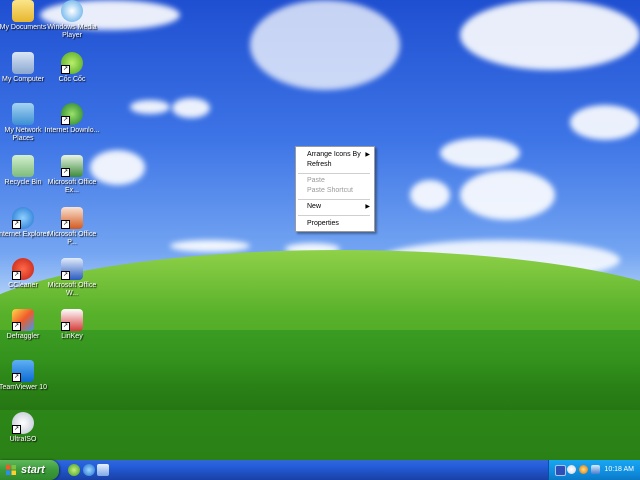 The height and width of the screenshot is (480, 640). I want to click on menu-item-label: Refresh, so click(319, 164).